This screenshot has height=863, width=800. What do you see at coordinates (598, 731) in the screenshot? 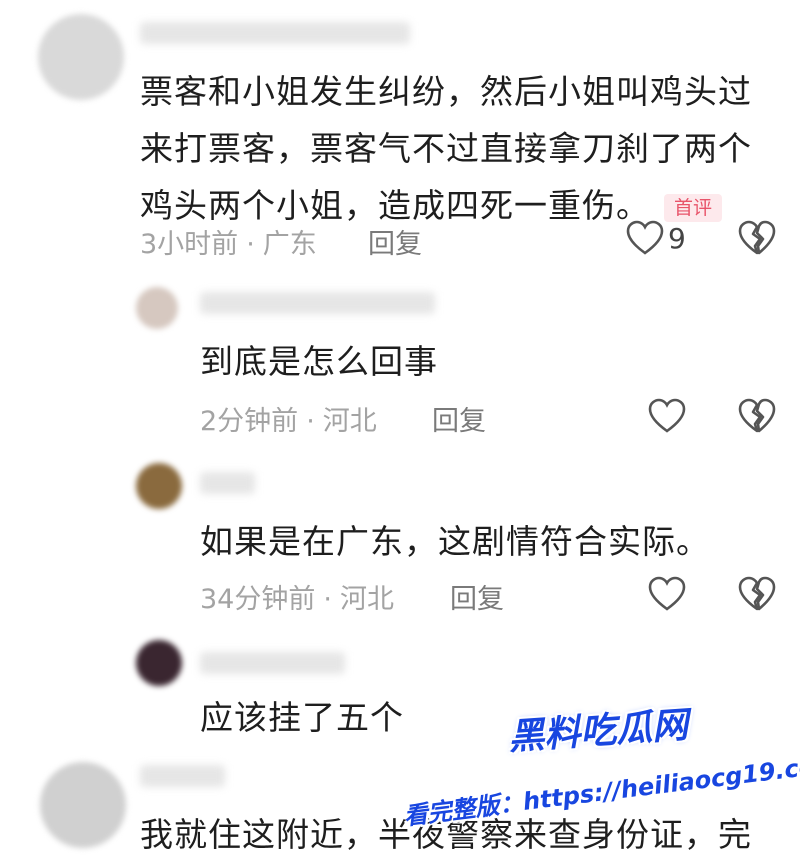
I see `watermark-title: 黑料吃瓜网` at bounding box center [598, 731].